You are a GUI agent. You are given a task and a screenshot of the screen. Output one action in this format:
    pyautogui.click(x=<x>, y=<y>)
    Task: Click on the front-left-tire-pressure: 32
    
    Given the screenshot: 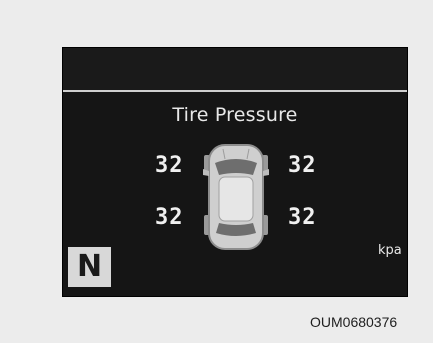 What is the action you would take?
    pyautogui.click(x=169, y=165)
    